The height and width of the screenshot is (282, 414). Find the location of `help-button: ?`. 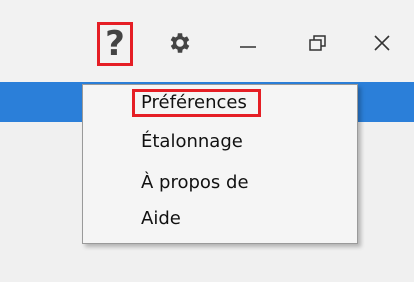

help-button: ? is located at coordinates (115, 44).